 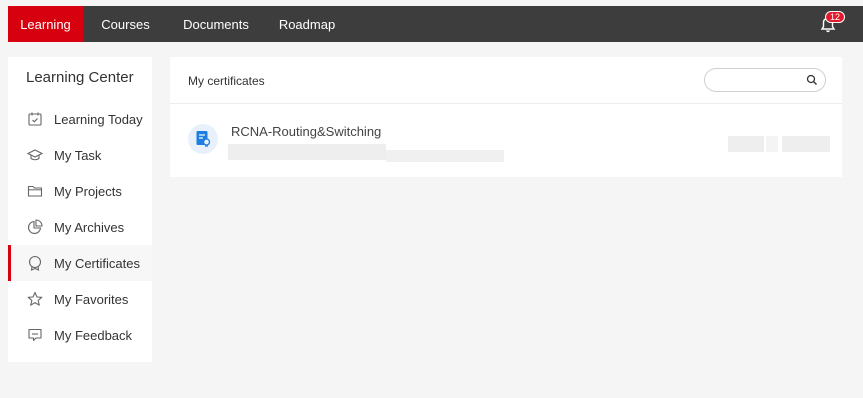 I want to click on divider, so click(x=506, y=103).